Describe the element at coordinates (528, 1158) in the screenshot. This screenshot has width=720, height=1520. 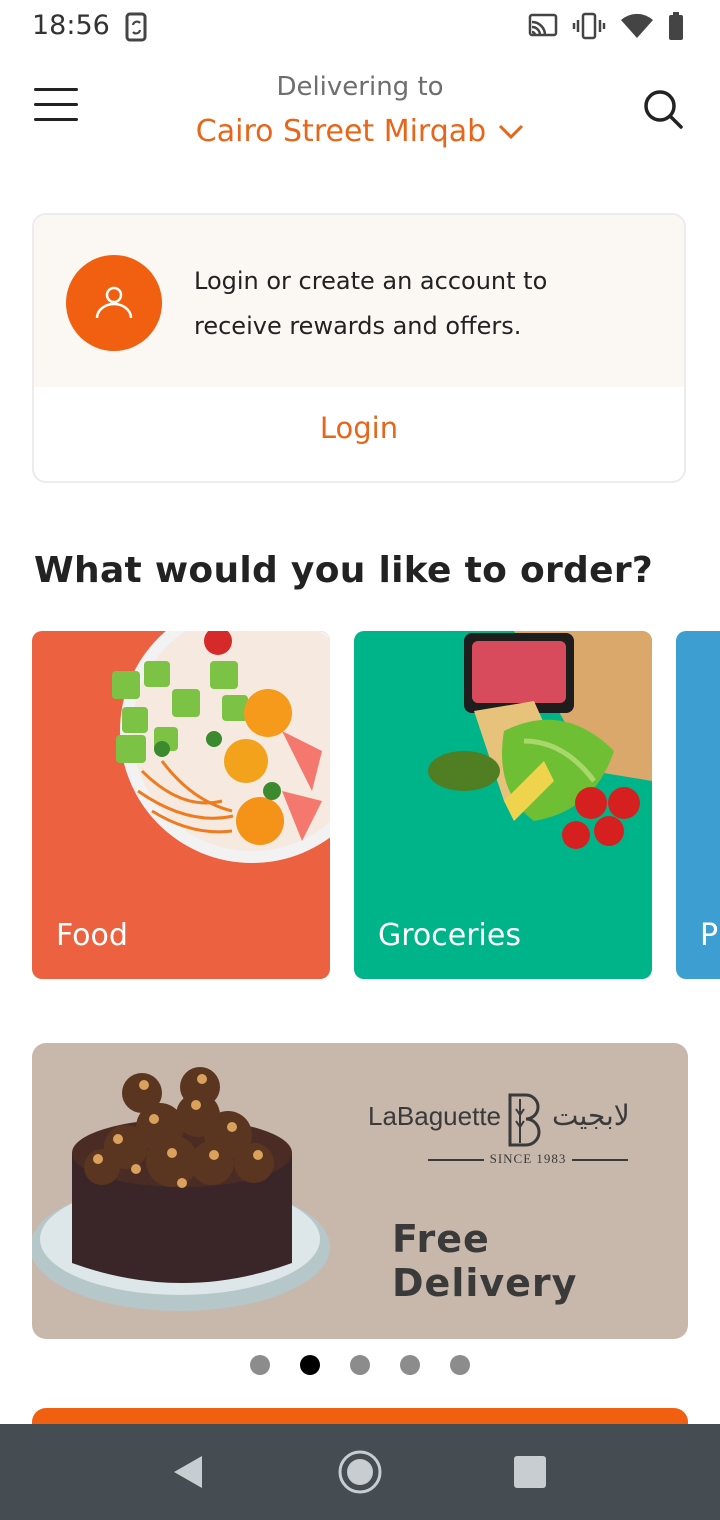
I see `brand-since: SINCE 1983` at that location.